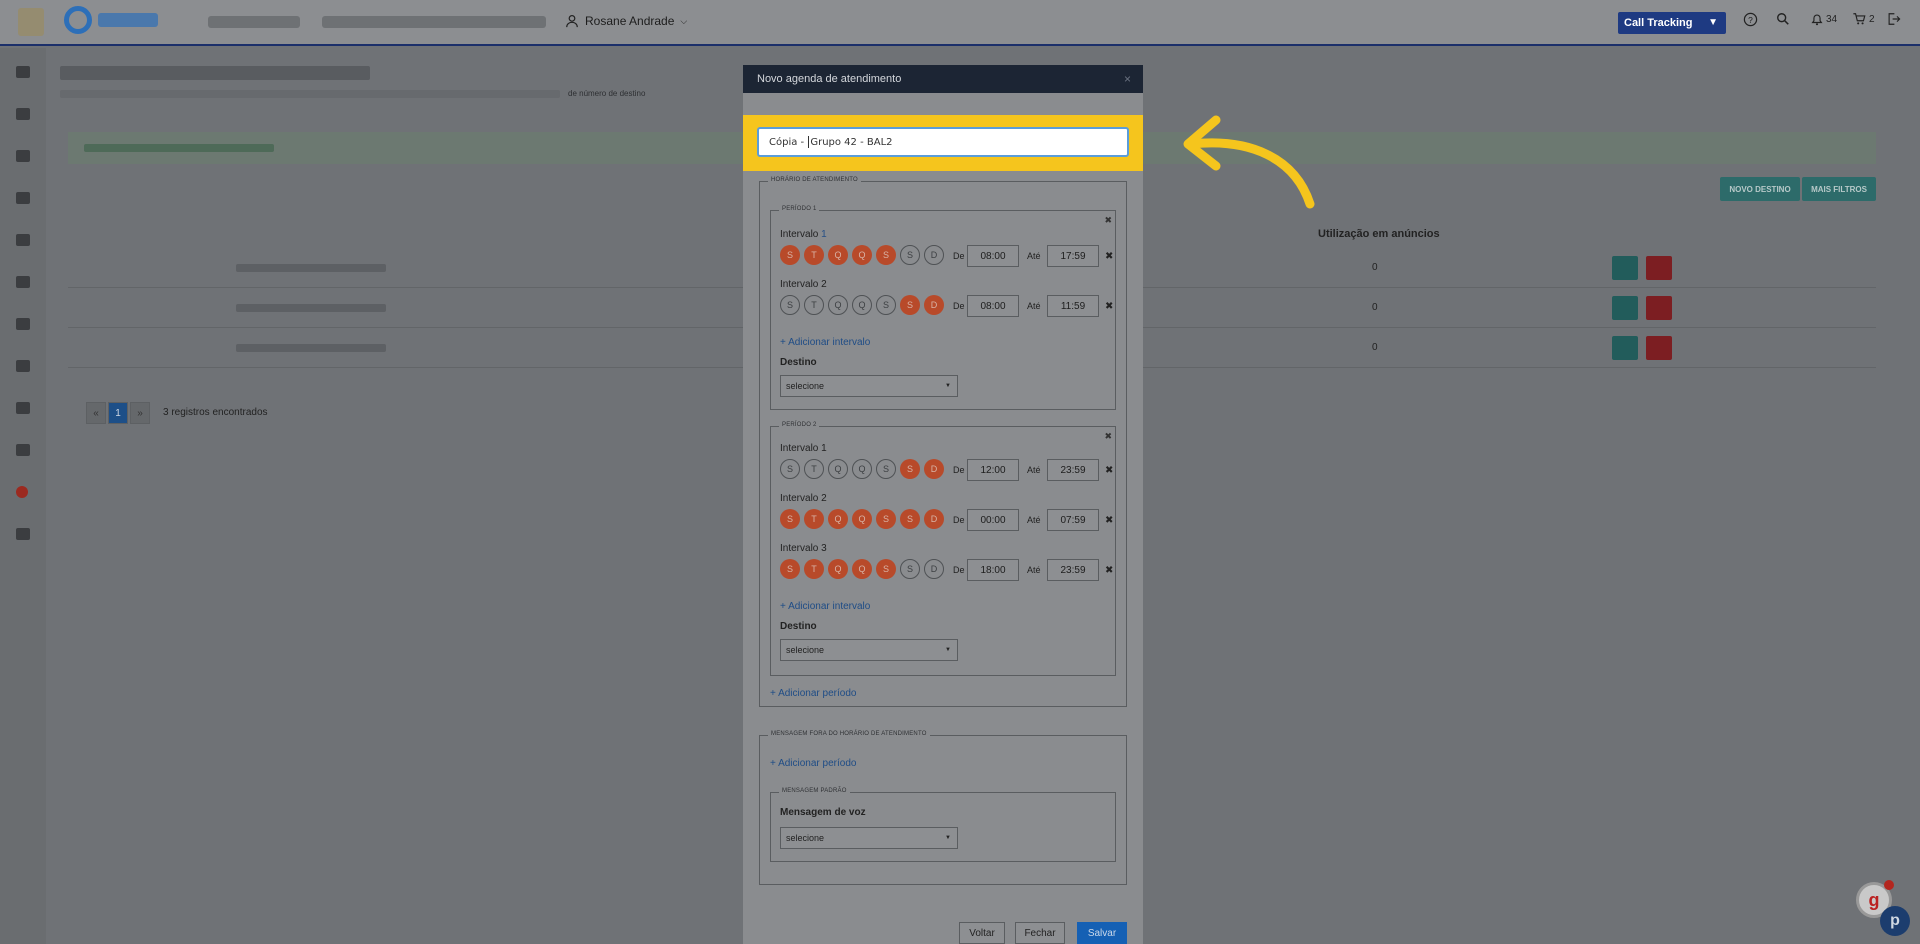 The height and width of the screenshot is (944, 1920). I want to click on add-off-hours-period-link: + Adicionar período, so click(813, 763).